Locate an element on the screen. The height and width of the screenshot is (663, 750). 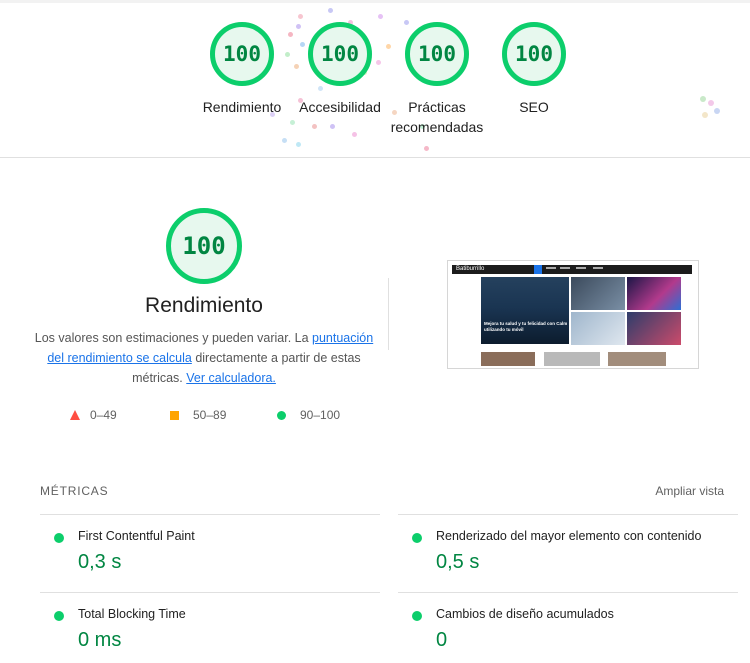
gauge-label: SEO is located at coordinates (534, 107).